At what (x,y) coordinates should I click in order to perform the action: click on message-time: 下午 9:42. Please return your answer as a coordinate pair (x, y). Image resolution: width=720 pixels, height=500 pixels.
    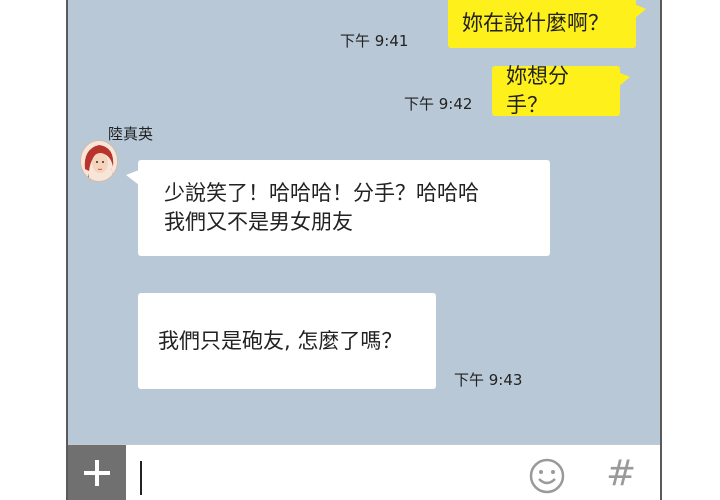
    Looking at the image, I should click on (438, 104).